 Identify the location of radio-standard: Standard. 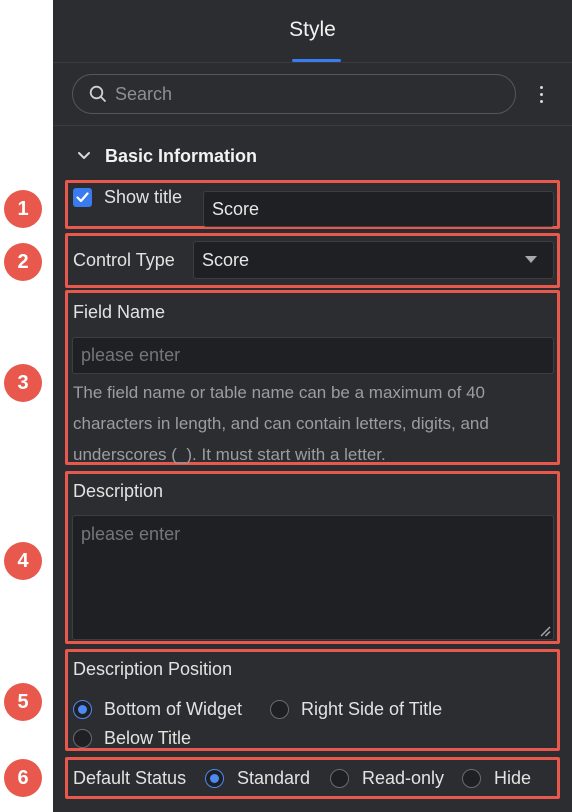
(257, 778).